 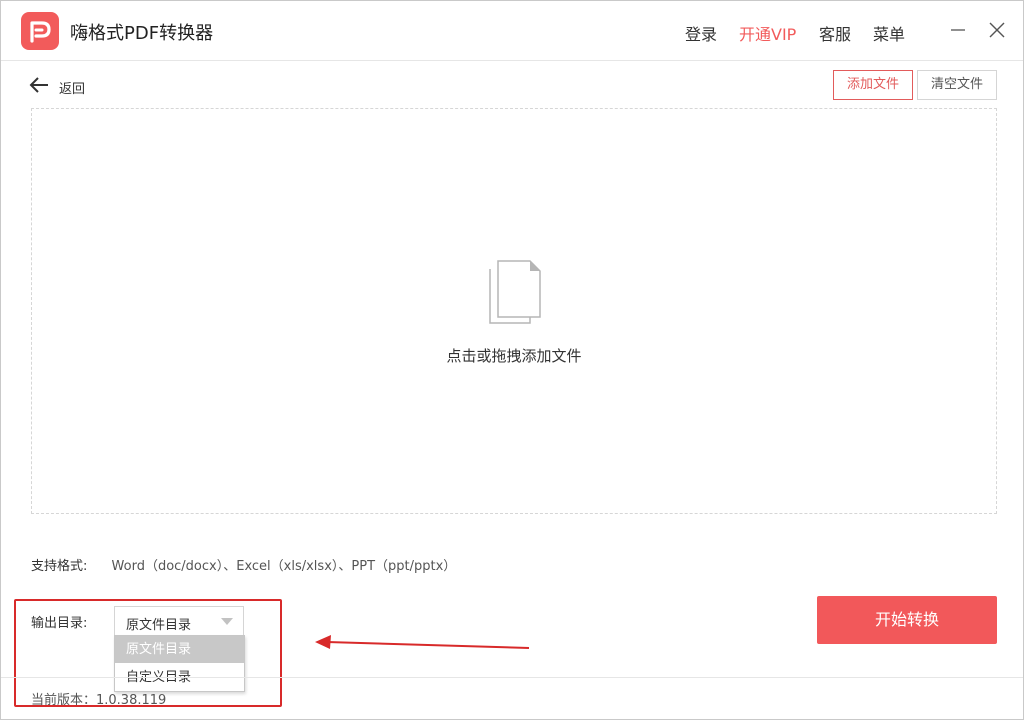 I want to click on back-button: 返回, so click(x=69, y=86).